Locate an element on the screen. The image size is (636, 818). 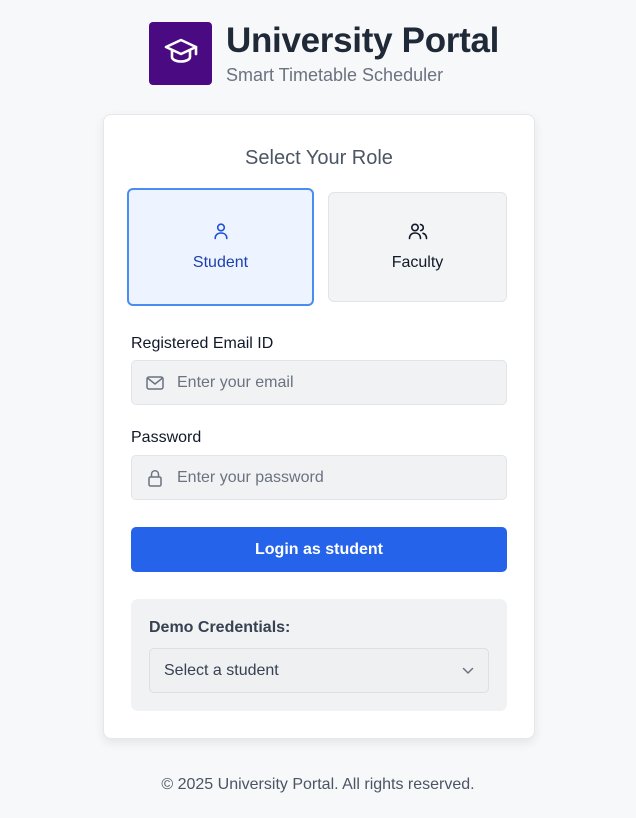
role-heading: Select Your Role is located at coordinates (319, 158).